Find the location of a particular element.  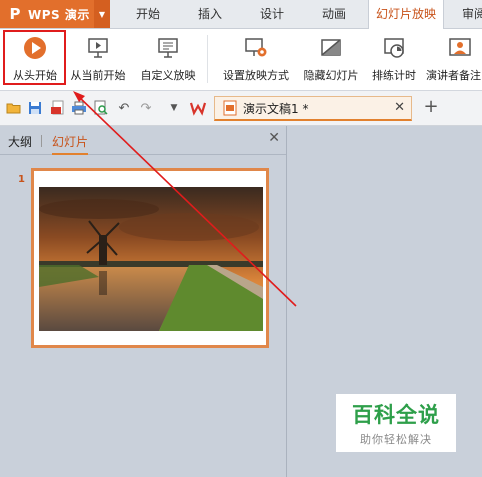

from-current-button: 从当前开始 is located at coordinates (98, 59).